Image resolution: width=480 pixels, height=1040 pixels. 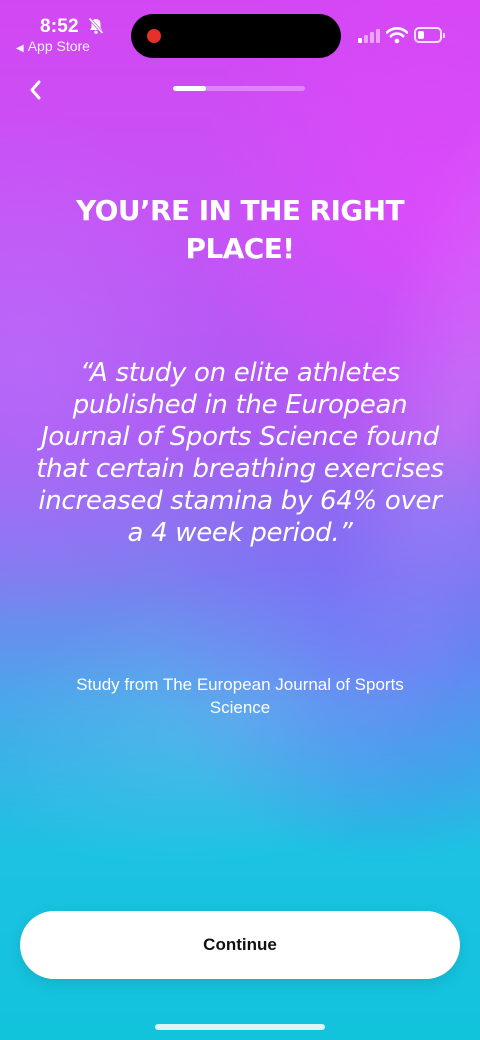 I want to click on dynamic-island, so click(x=236, y=36).